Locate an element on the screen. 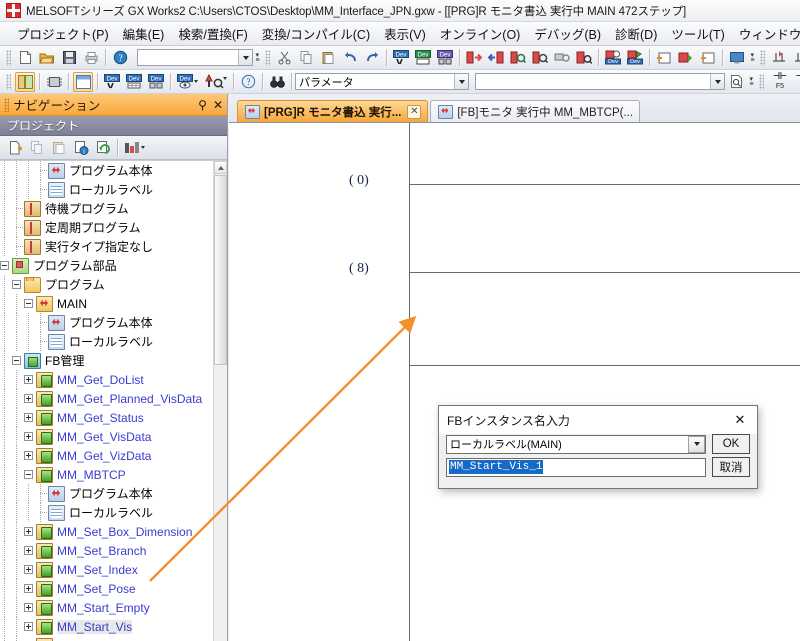 Image resolution: width=800 pixels, height=641 pixels. tree-item: MM_Get_Status is located at coordinates (107, 417).